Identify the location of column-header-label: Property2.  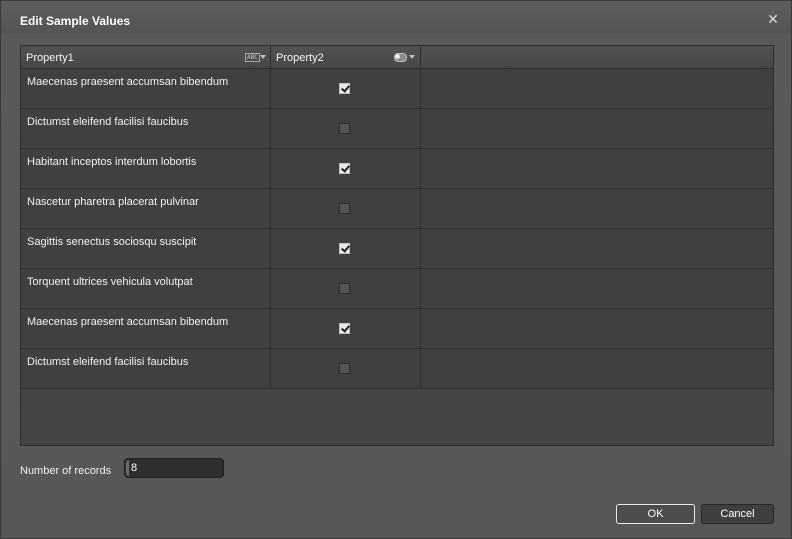
(300, 58).